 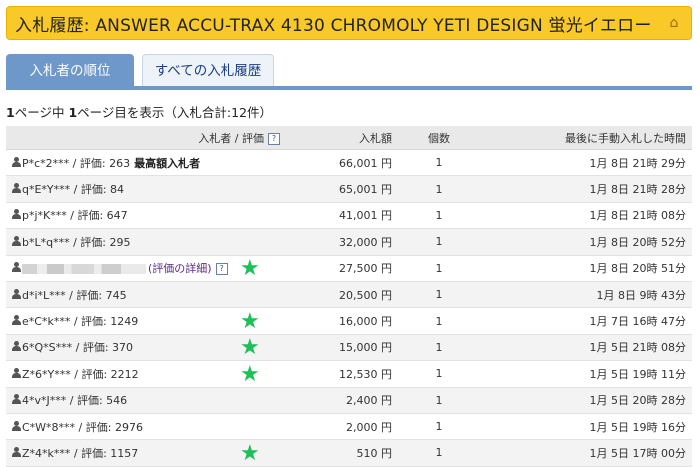 What do you see at coordinates (180, 268) in the screenshot?
I see `rating-detail-link: (評価の詳細)` at bounding box center [180, 268].